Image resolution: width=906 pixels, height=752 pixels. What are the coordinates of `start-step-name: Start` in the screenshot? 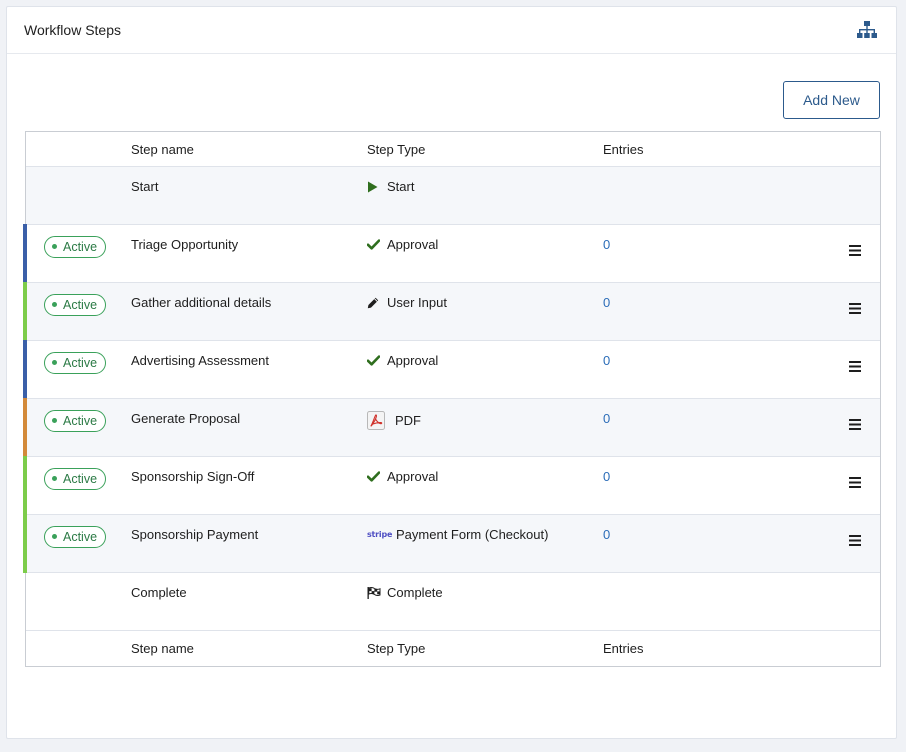 It's located at (145, 186).